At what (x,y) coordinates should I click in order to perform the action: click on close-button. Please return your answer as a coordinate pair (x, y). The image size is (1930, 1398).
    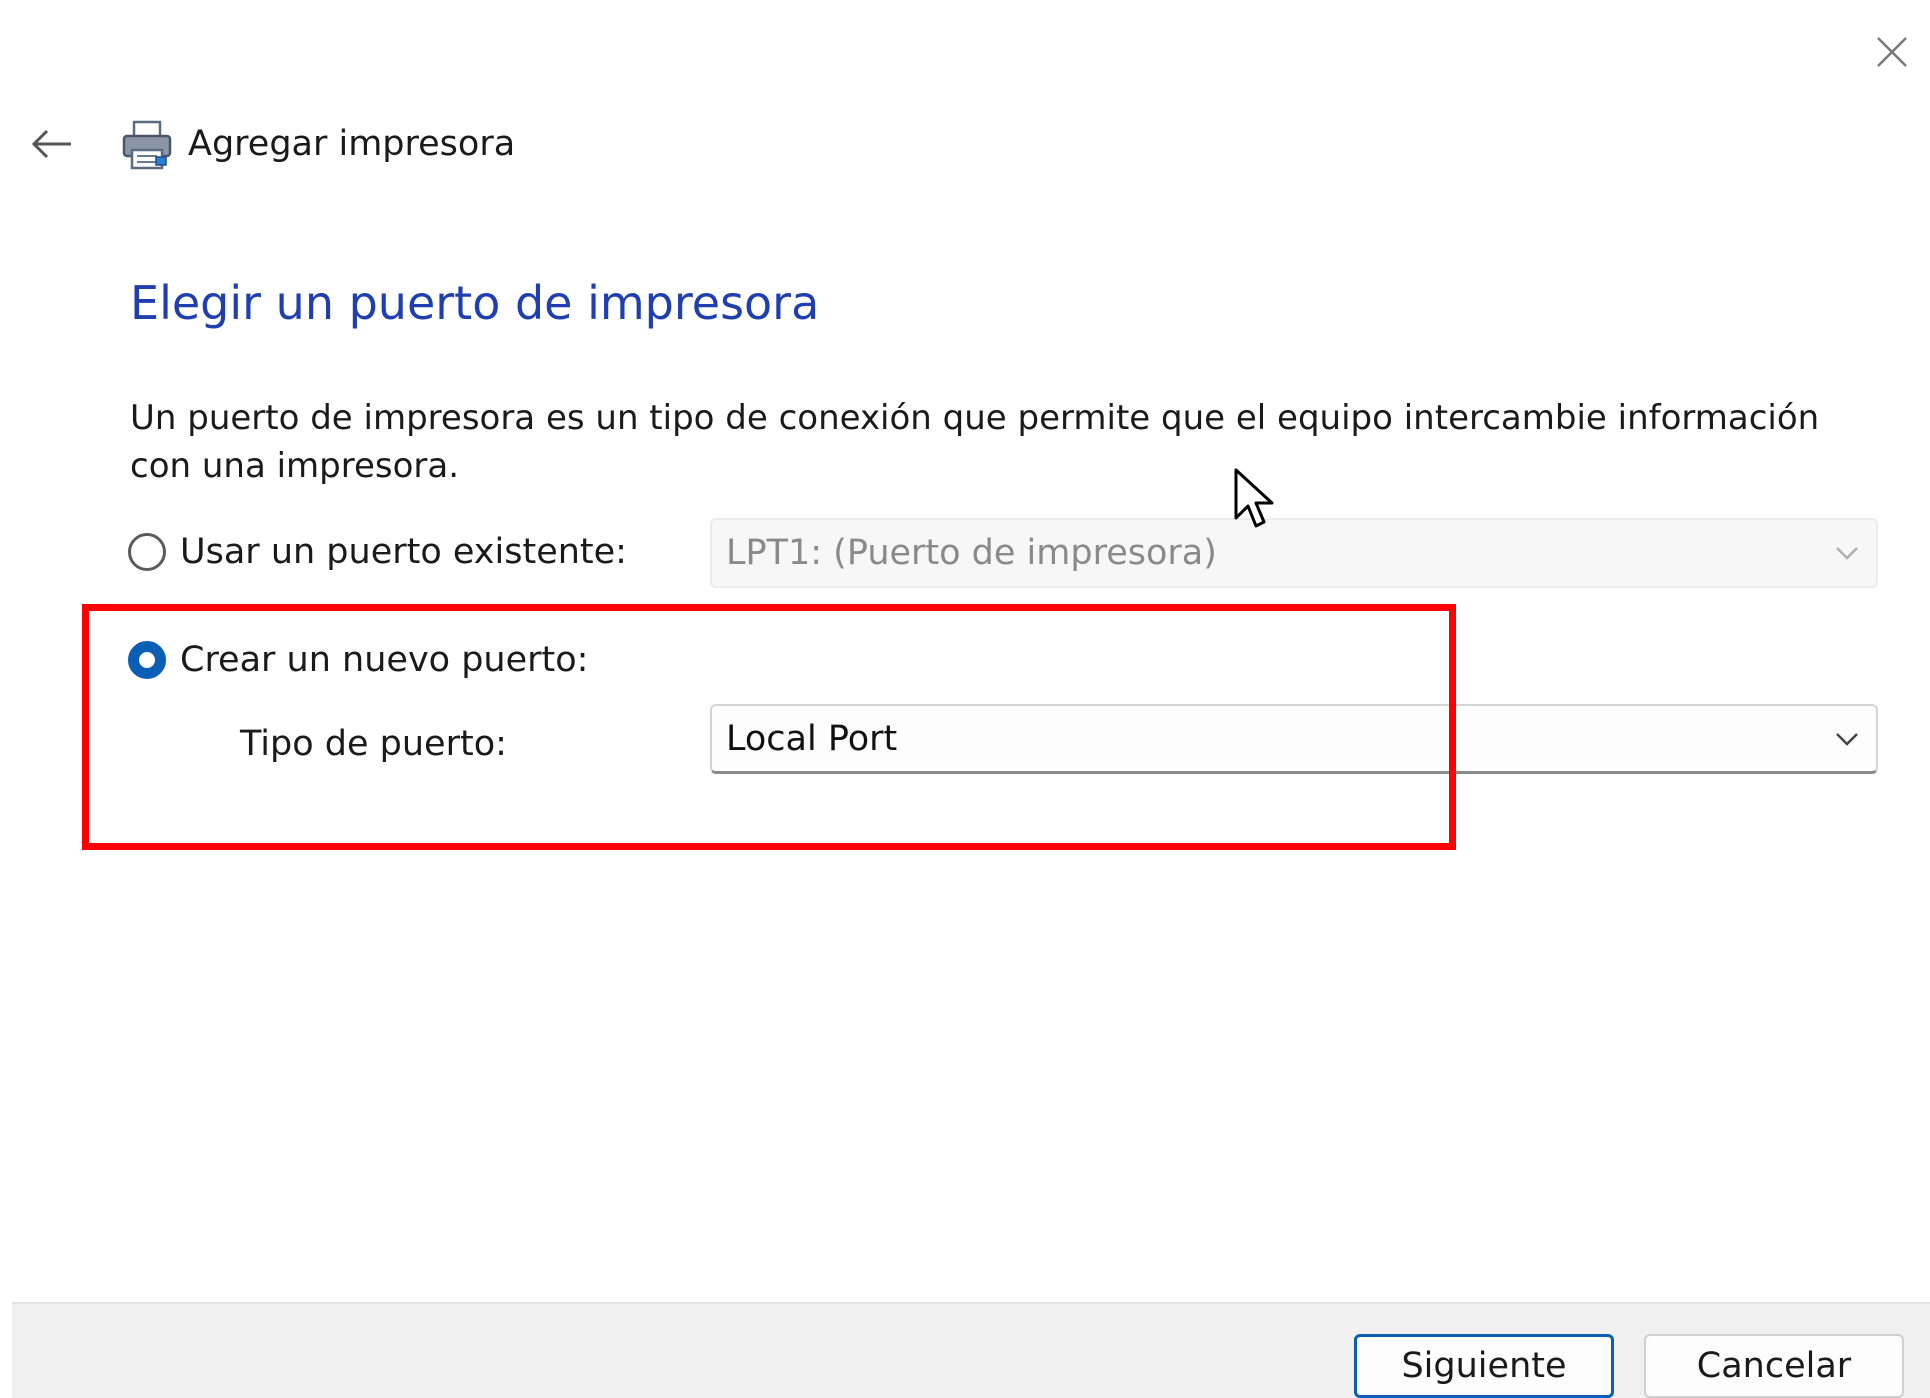
    Looking at the image, I should click on (1892, 52).